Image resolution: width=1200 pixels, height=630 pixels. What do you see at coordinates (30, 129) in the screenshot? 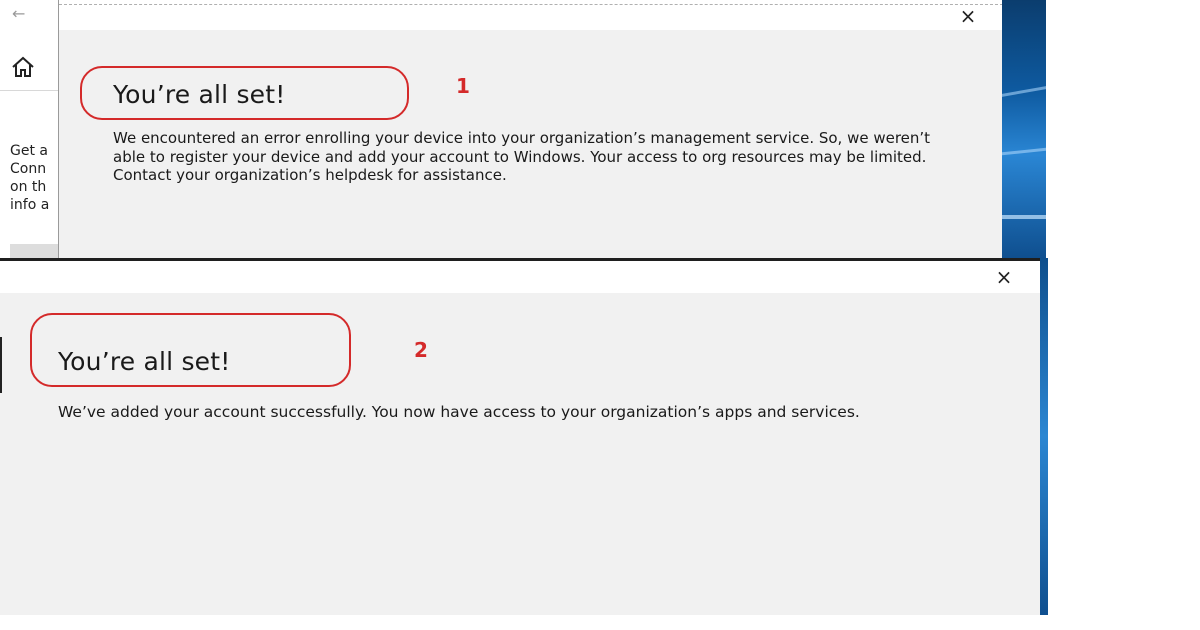
I see `settings-window-background: ← Get a Conn on th info a` at bounding box center [30, 129].